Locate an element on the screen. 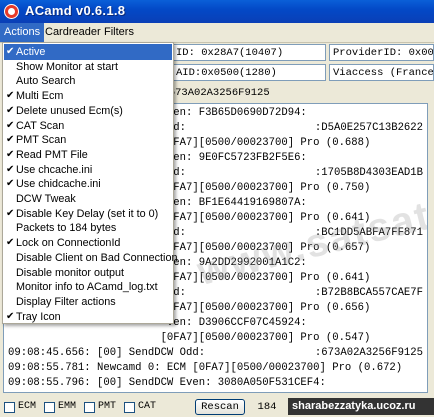 Image resolution: width=434 pixels, height=417 pixels. menu-item-delete-unused-ecm-s: ✔ Delete unused Ecm(s) is located at coordinates (88, 111).